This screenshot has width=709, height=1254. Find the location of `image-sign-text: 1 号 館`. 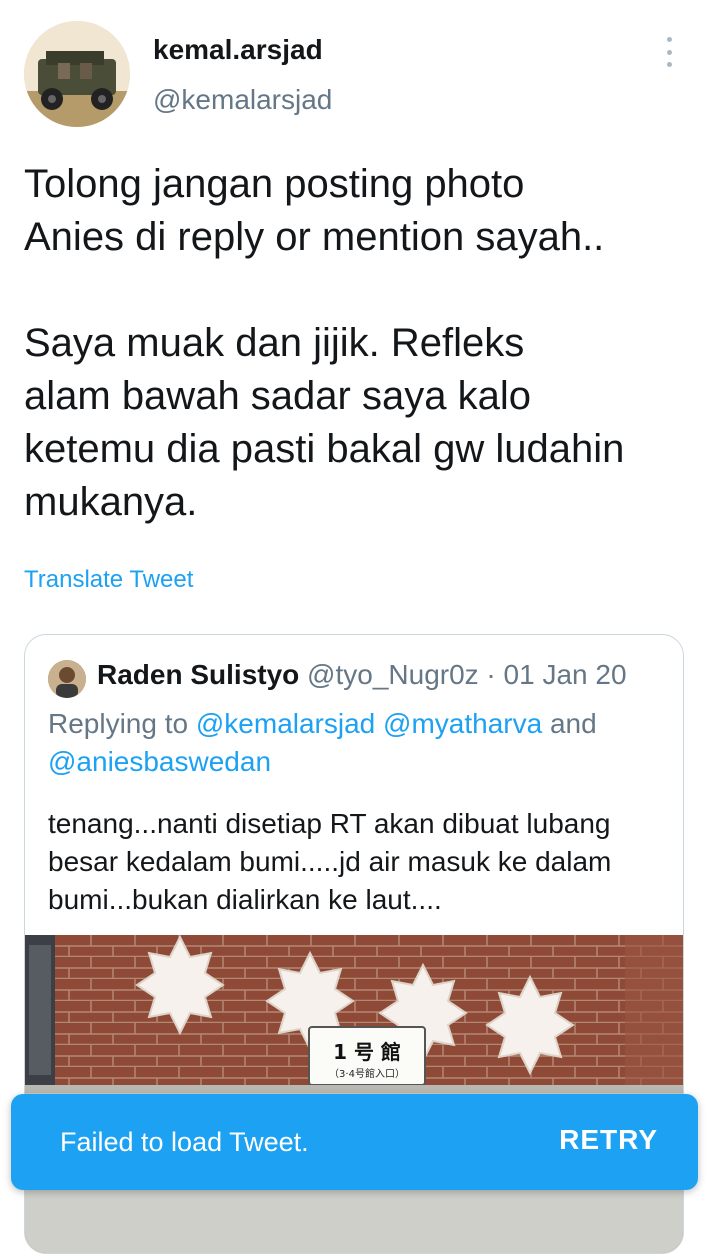

image-sign-text: 1 号 館 is located at coordinates (367, 1052).